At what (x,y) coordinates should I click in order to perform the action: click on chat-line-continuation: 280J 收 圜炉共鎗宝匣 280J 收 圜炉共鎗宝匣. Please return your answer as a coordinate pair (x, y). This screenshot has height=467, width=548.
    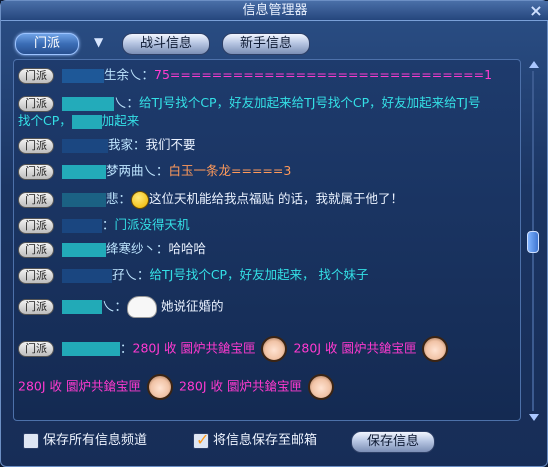
    Looking at the image, I should click on (177, 387).